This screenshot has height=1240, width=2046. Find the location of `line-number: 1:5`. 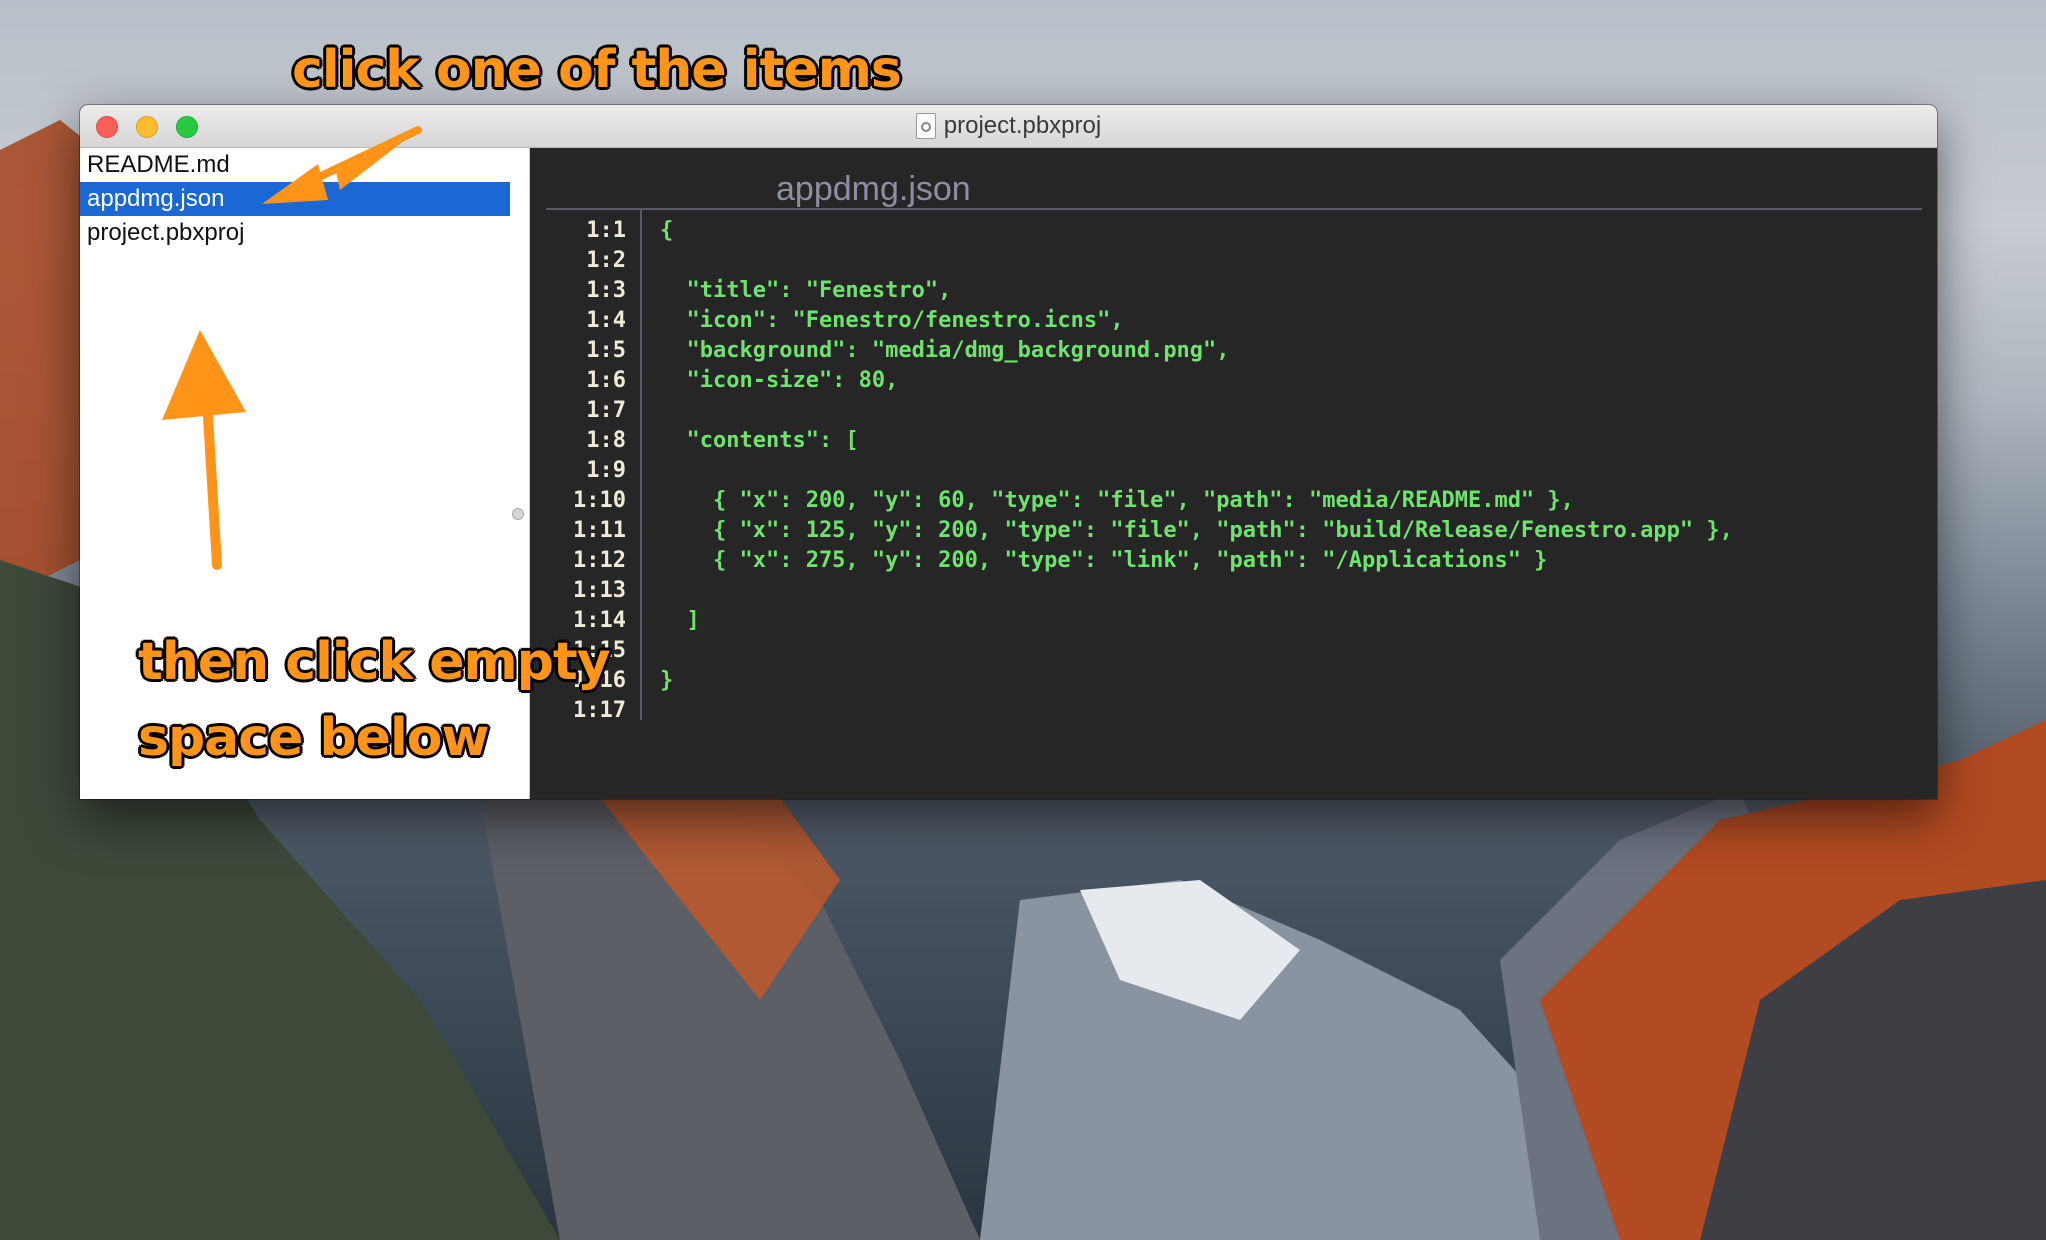

line-number: 1:5 is located at coordinates (606, 350).